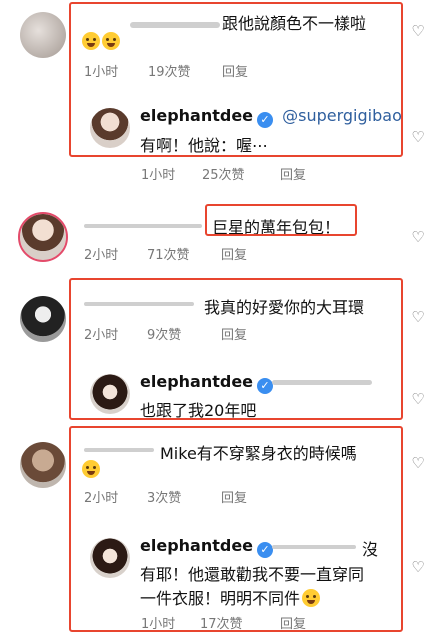  What do you see at coordinates (43, 237) in the screenshot?
I see `story-ring` at bounding box center [43, 237].